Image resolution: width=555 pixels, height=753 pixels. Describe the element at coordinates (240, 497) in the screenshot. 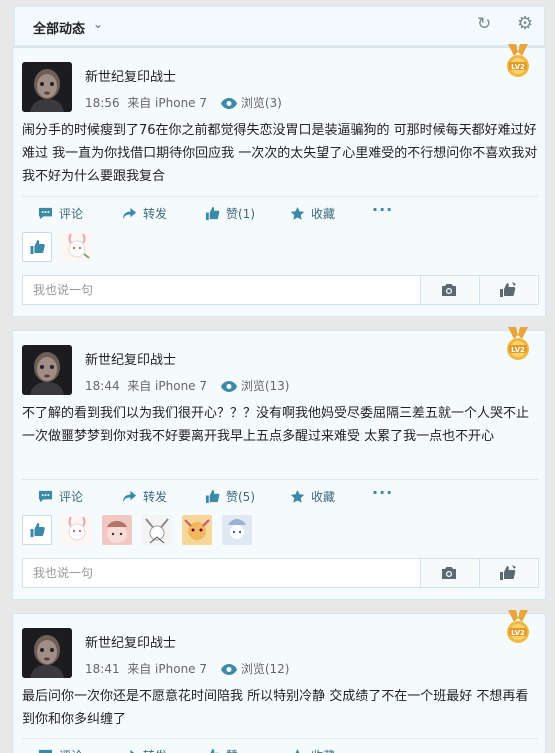

I see `like-label: 赞(5)` at that location.